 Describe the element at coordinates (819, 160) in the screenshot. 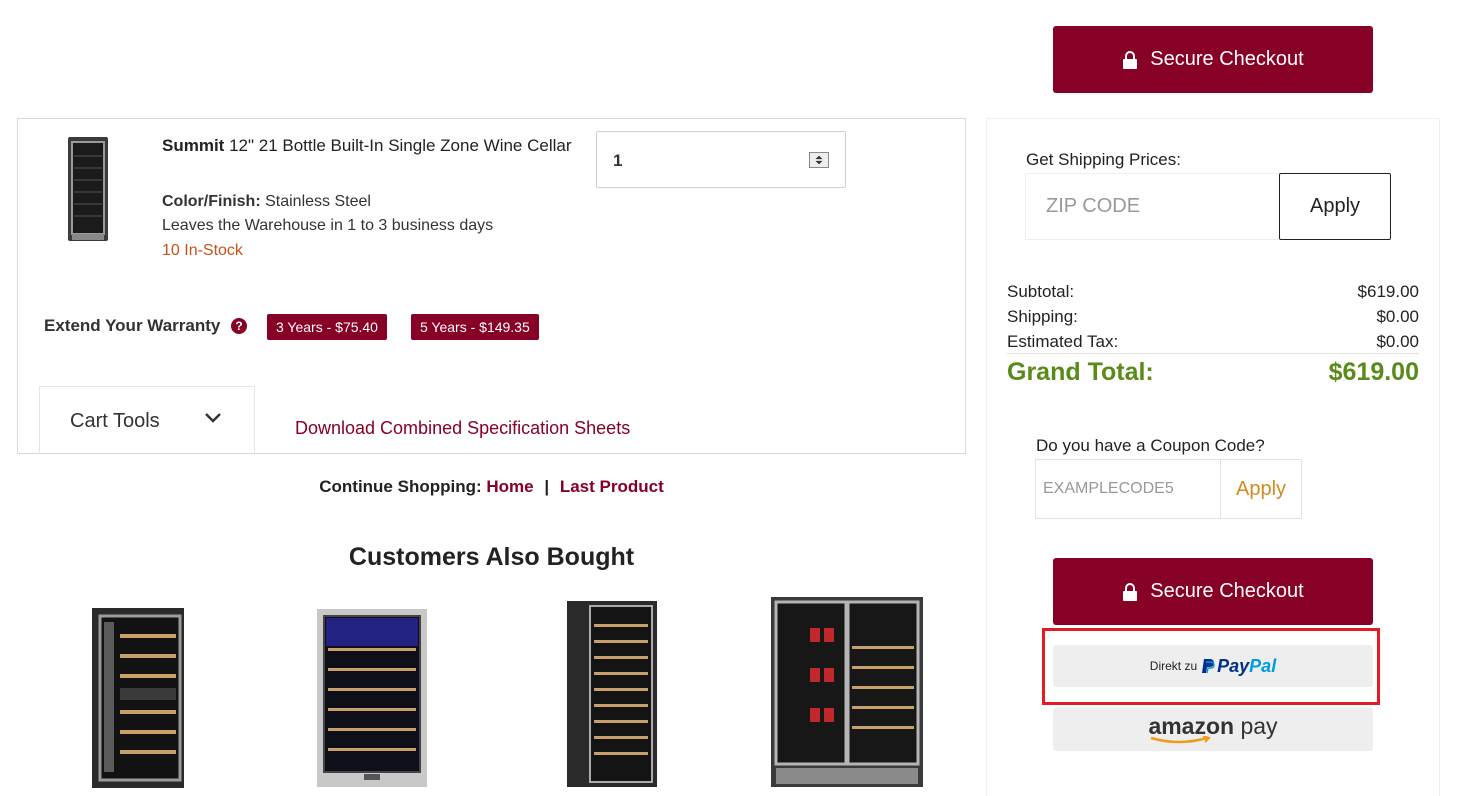

I see `spinner-arrows-icon` at that location.